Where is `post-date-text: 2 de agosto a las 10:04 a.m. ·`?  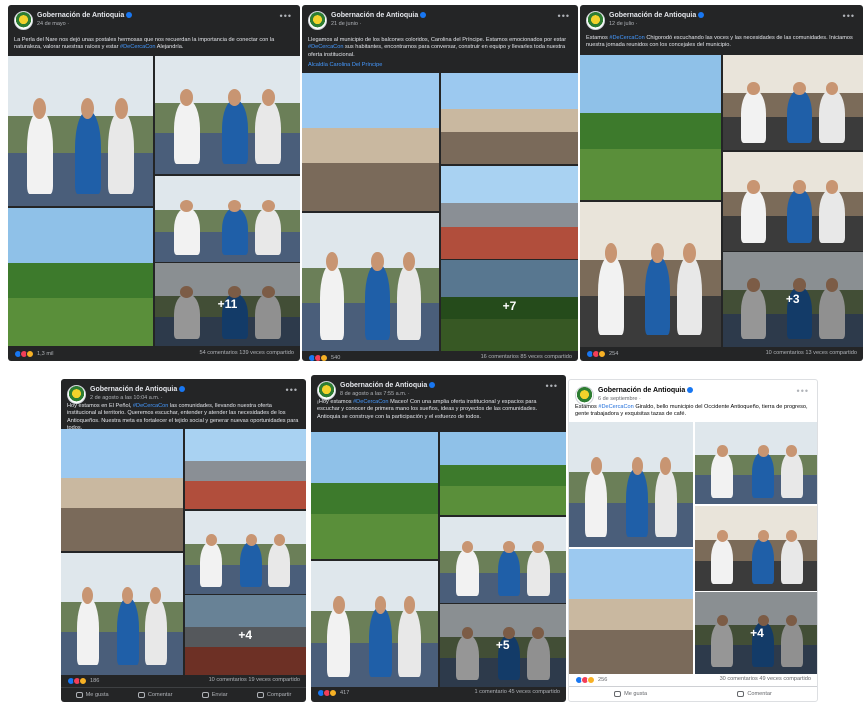
post-date-text: 2 de agosto a las 10:04 a.m. · is located at coordinates (126, 398).